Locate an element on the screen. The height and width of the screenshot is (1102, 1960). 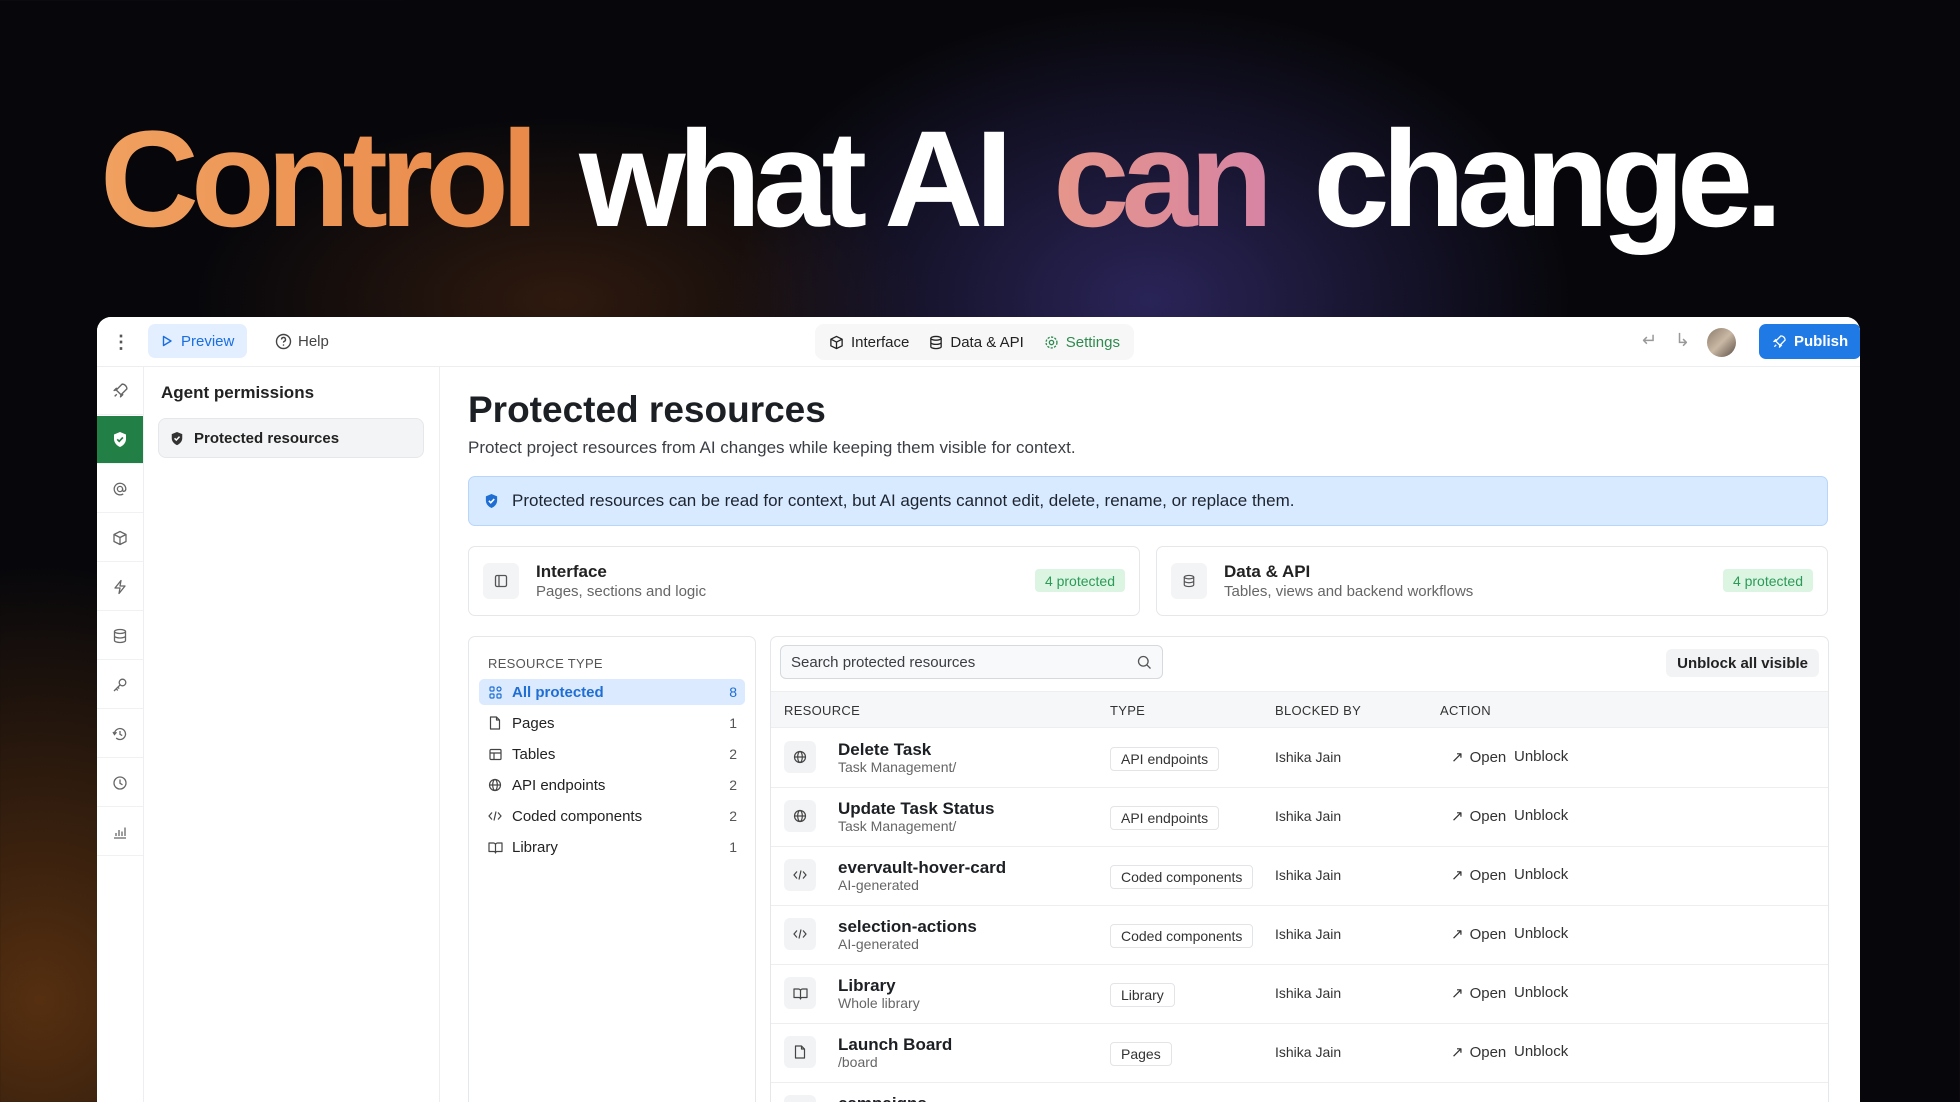
rail-database is located at coordinates (120, 636).